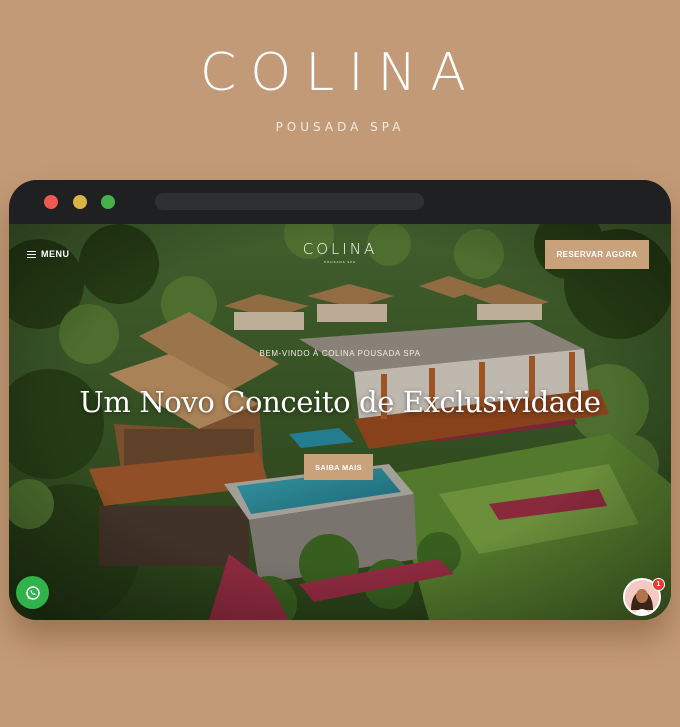  Describe the element at coordinates (108, 202) in the screenshot. I see `maximize-window-button` at that location.